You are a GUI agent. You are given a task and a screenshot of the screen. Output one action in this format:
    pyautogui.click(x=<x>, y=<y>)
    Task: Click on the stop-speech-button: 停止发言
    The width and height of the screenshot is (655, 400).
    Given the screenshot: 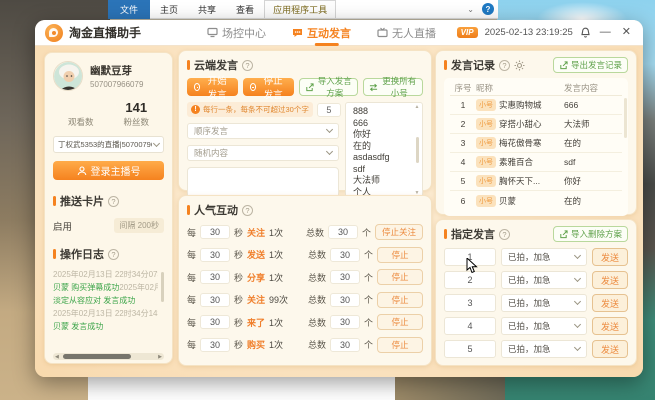 What is the action you would take?
    pyautogui.click(x=268, y=88)
    